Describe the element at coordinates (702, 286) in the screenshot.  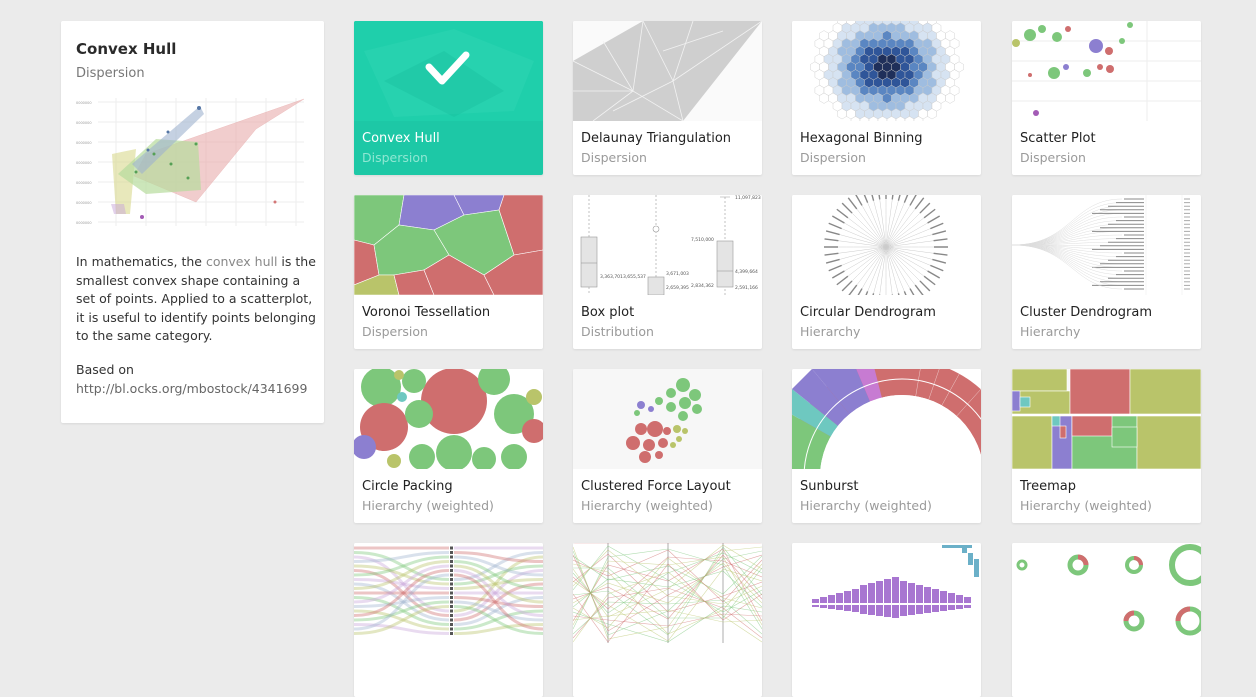
I see `svg-text: 2,834,362` at that location.